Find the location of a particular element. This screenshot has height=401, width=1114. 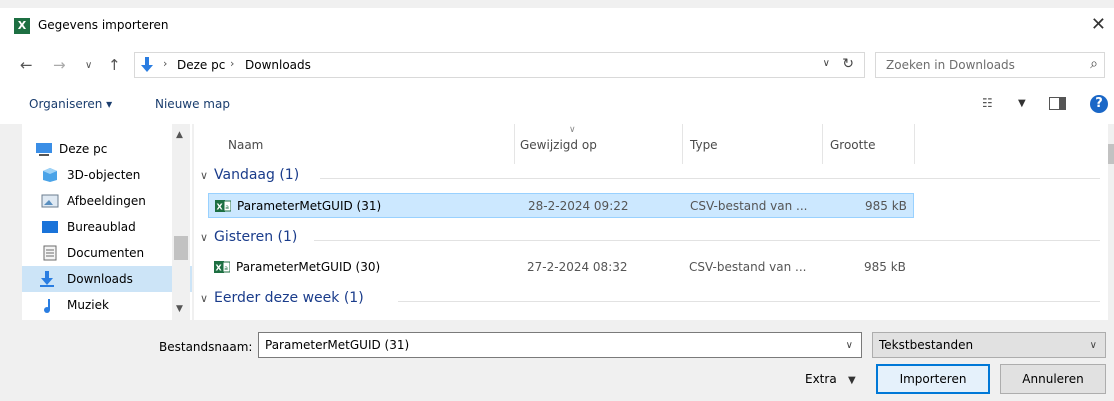

music-icon is located at coordinates (47, 306).